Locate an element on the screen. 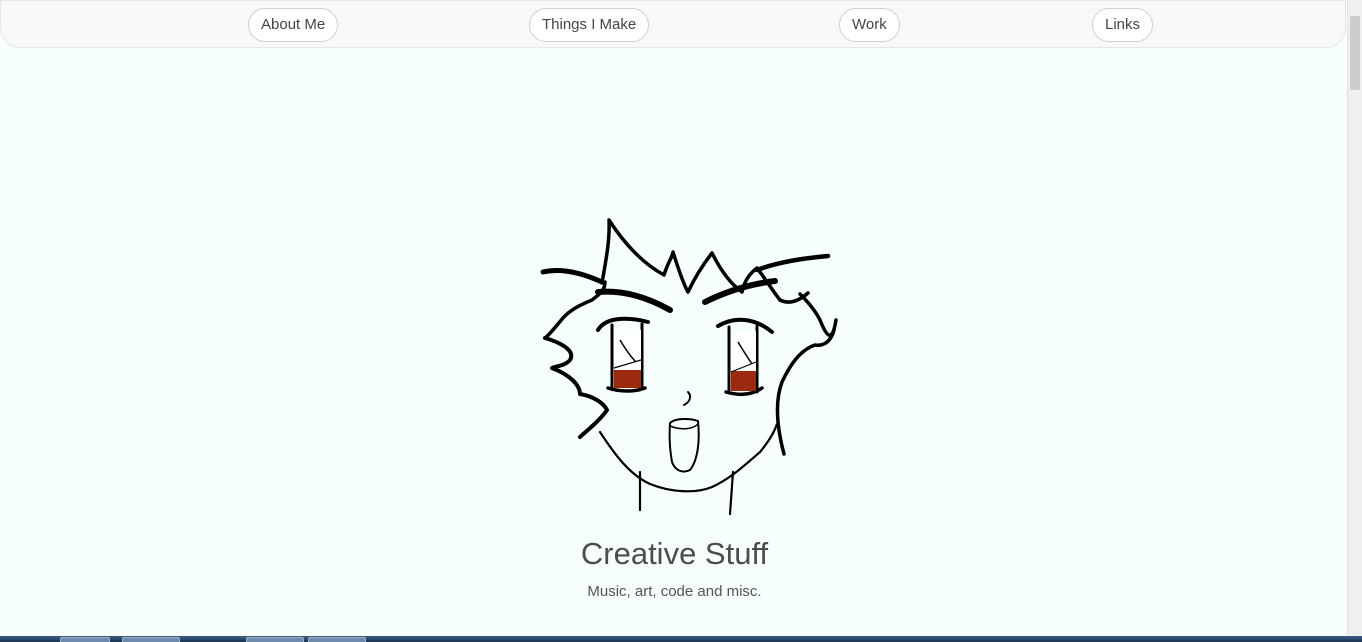  nav-links-button: Links is located at coordinates (1123, 25).